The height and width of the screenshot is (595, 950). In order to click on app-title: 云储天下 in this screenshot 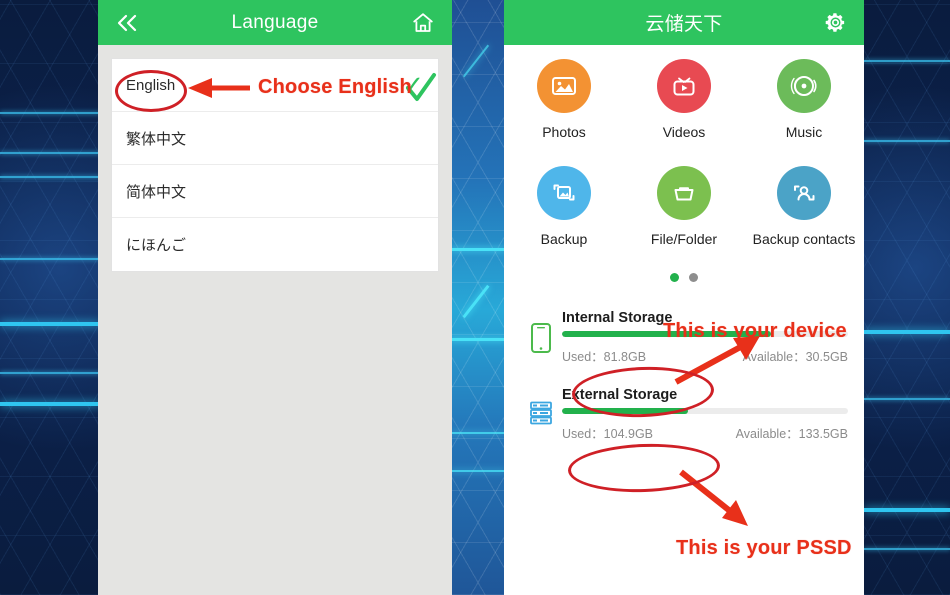, I will do `click(684, 24)`.